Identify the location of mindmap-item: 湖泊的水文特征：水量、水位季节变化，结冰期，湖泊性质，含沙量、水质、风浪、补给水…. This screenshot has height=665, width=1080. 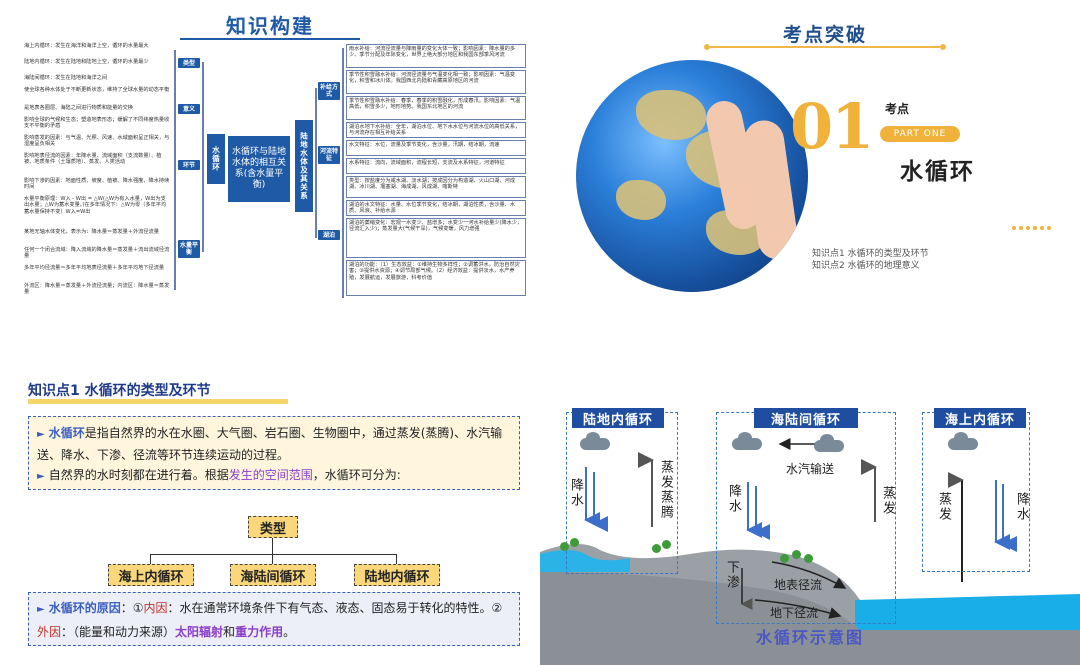
(436, 208).